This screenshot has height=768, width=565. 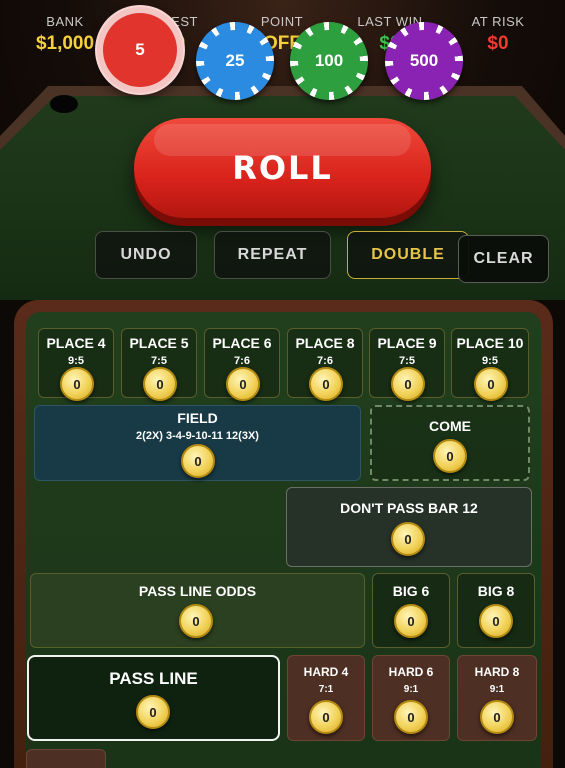 I want to click on place-5-odds: 7:5, so click(x=159, y=361).